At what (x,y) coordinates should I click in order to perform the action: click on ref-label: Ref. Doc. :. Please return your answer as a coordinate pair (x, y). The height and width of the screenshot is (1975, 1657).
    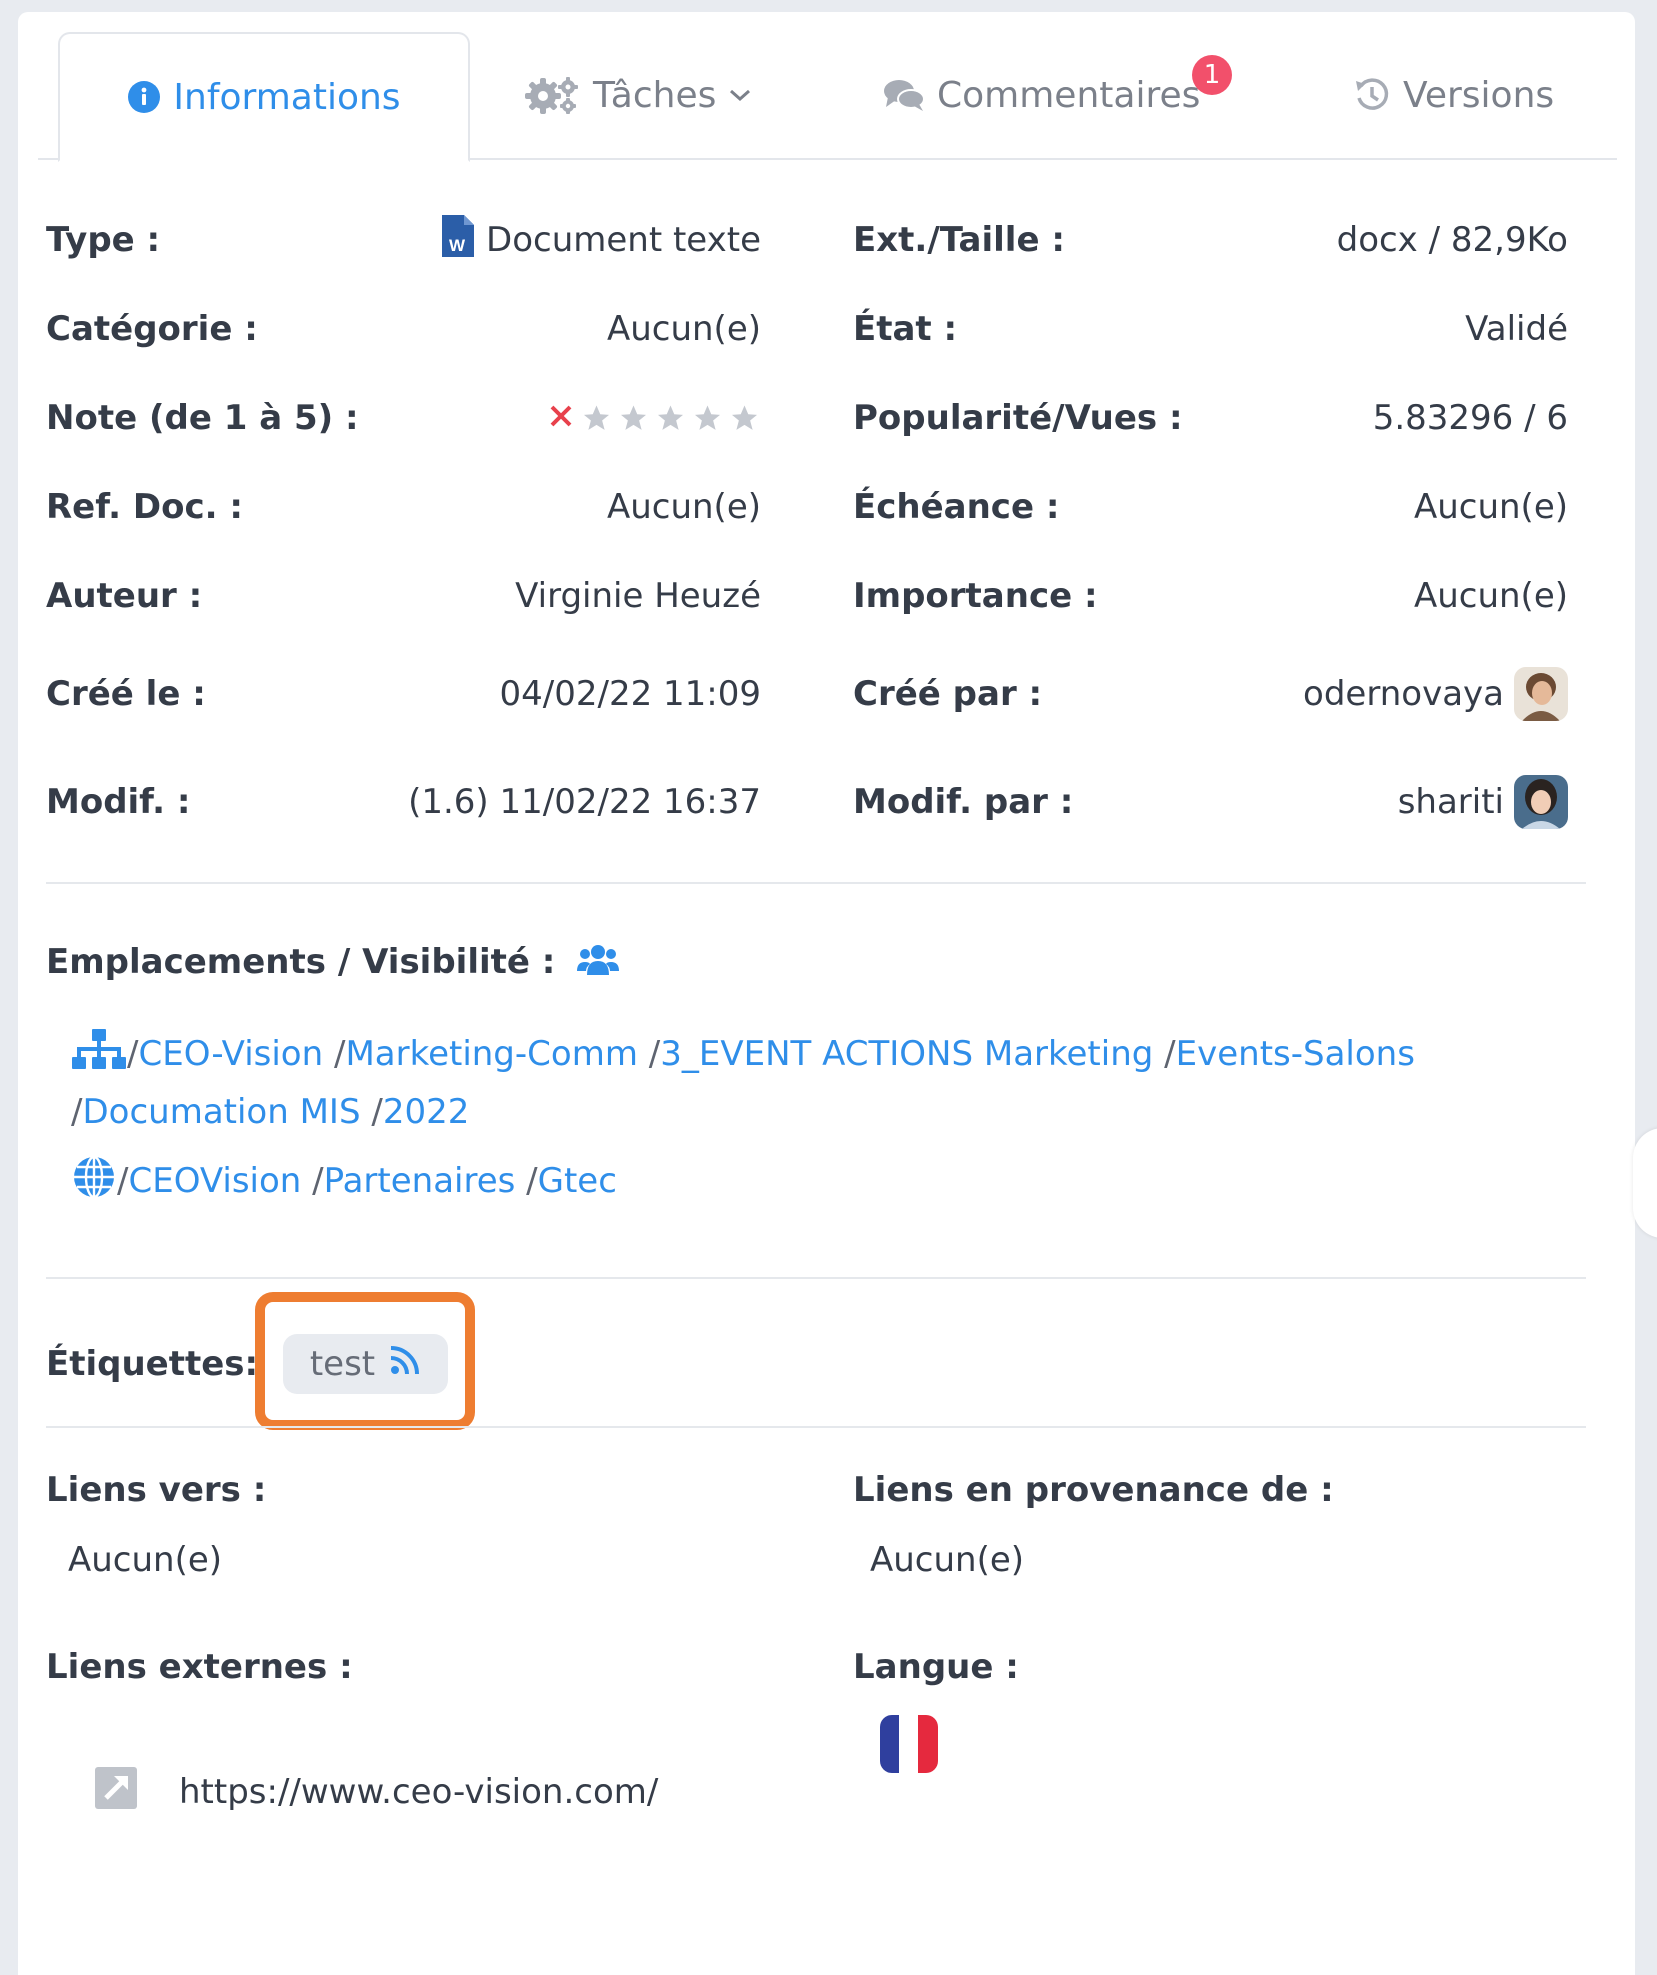
    Looking at the image, I should click on (145, 507).